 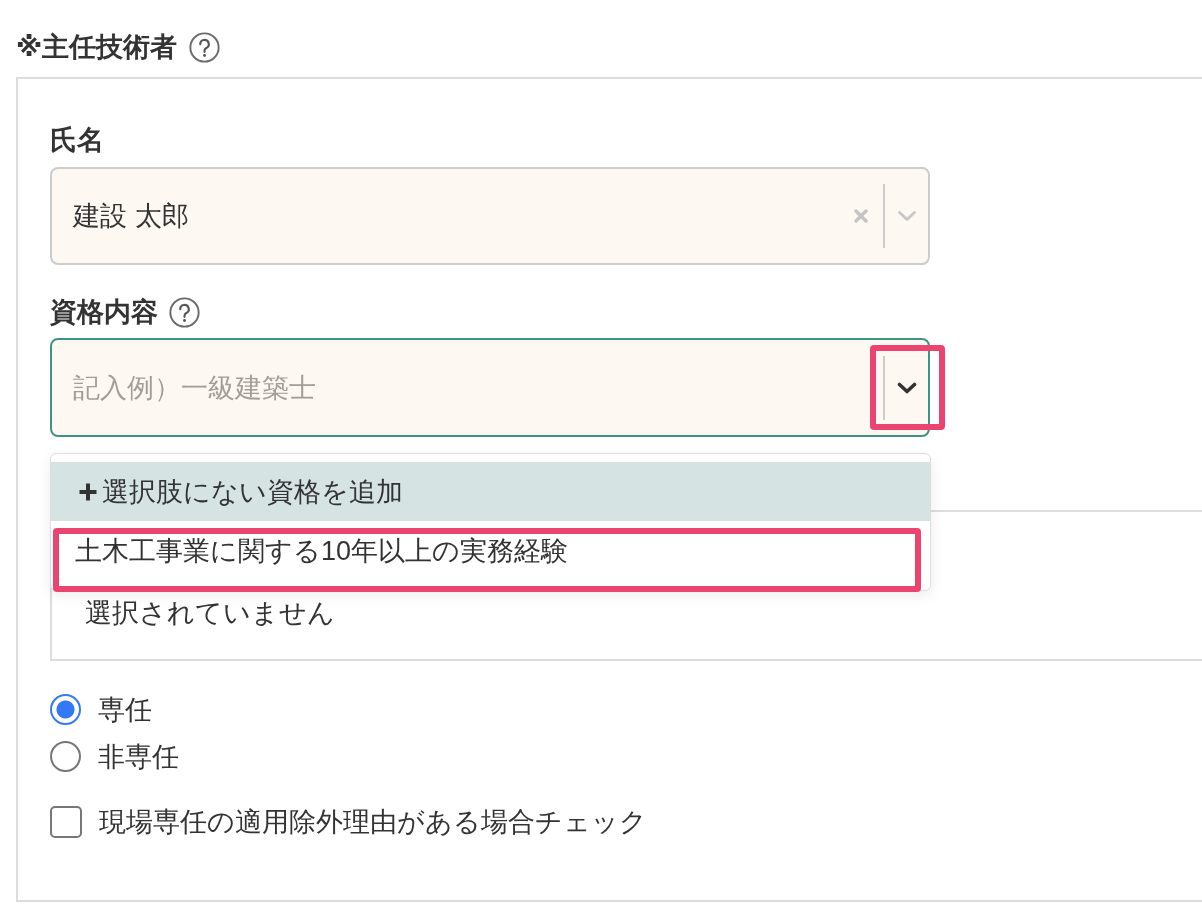 What do you see at coordinates (252, 492) in the screenshot?
I see `option-label: 選択肢にない資格を追加` at bounding box center [252, 492].